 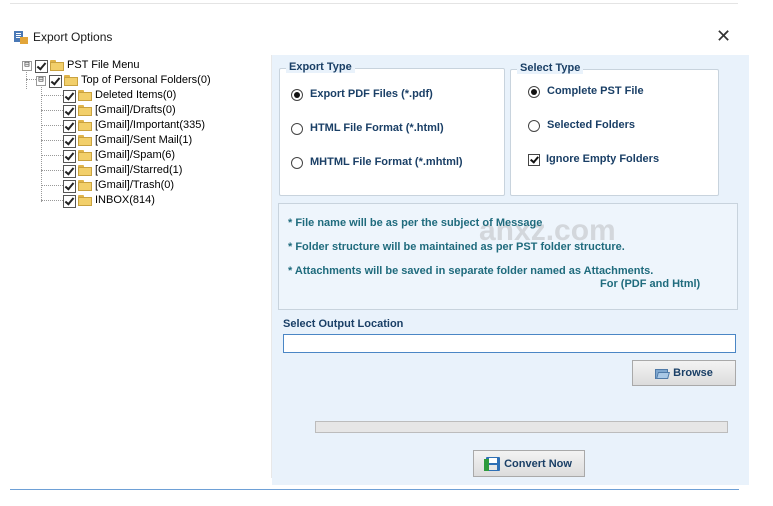 I want to click on tree-item-label: [Gmail]/Starred(1), so click(x=139, y=170).